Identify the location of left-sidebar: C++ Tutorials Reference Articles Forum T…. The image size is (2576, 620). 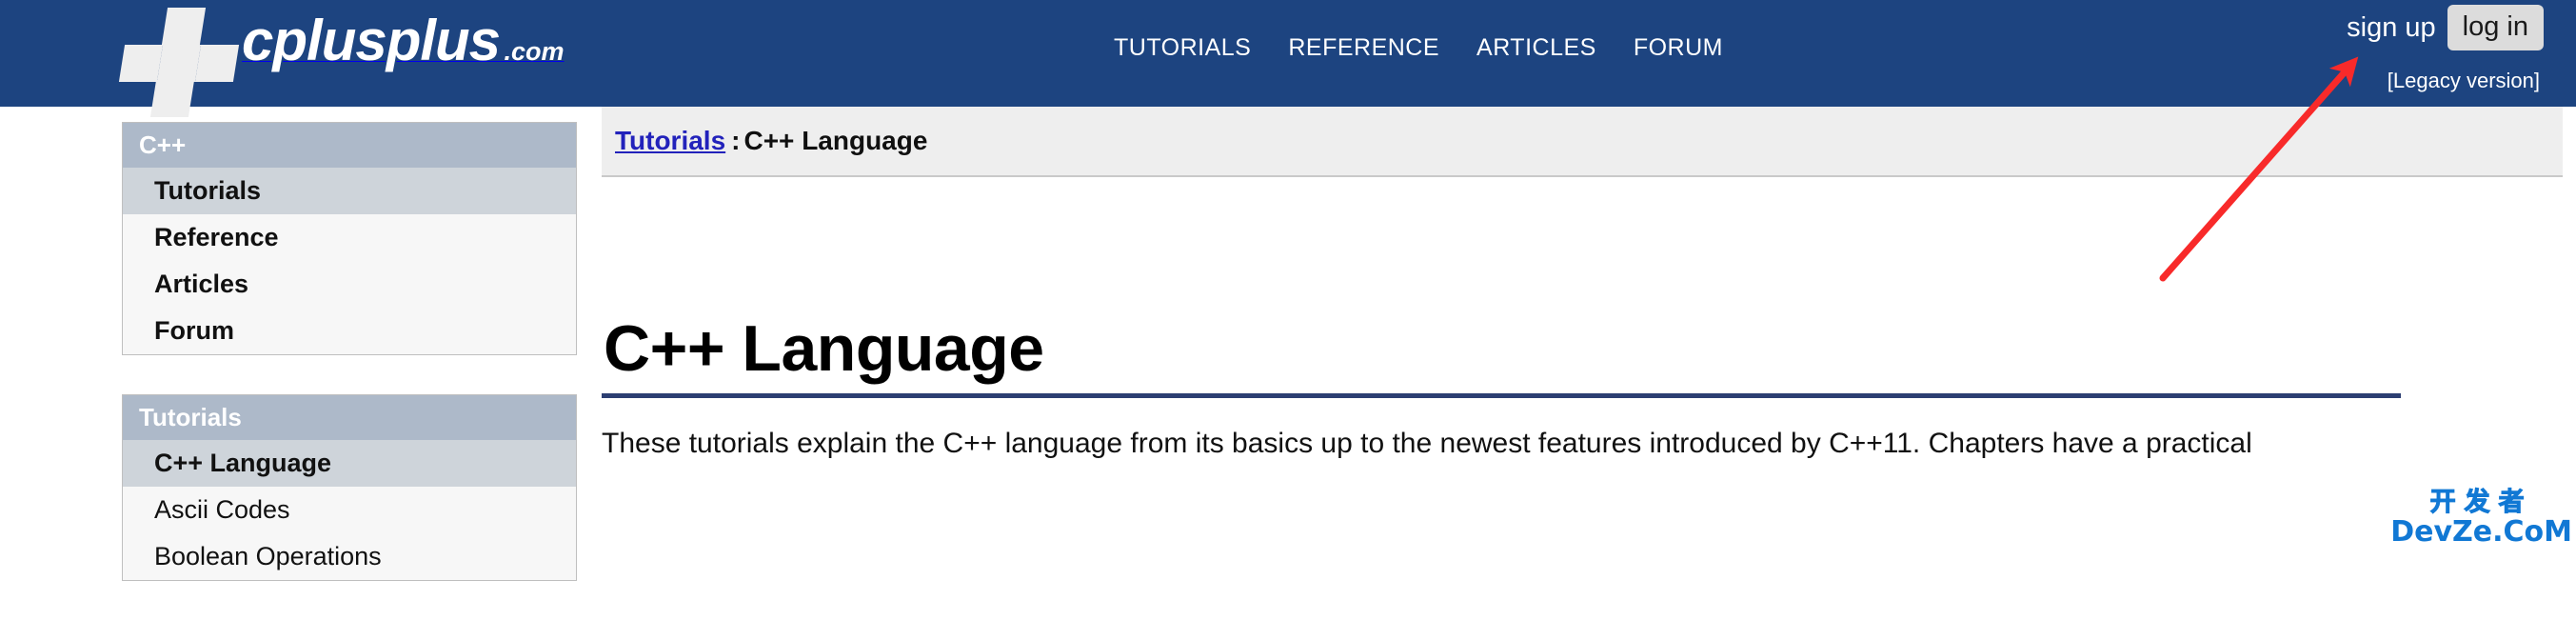
(349, 371).